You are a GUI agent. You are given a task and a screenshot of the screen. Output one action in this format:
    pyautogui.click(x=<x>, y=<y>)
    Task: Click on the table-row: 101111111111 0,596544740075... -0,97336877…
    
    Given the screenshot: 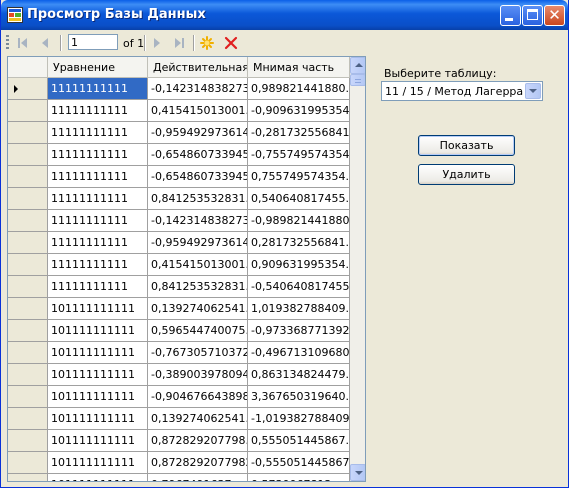 What is the action you would take?
    pyautogui.click(x=179, y=331)
    